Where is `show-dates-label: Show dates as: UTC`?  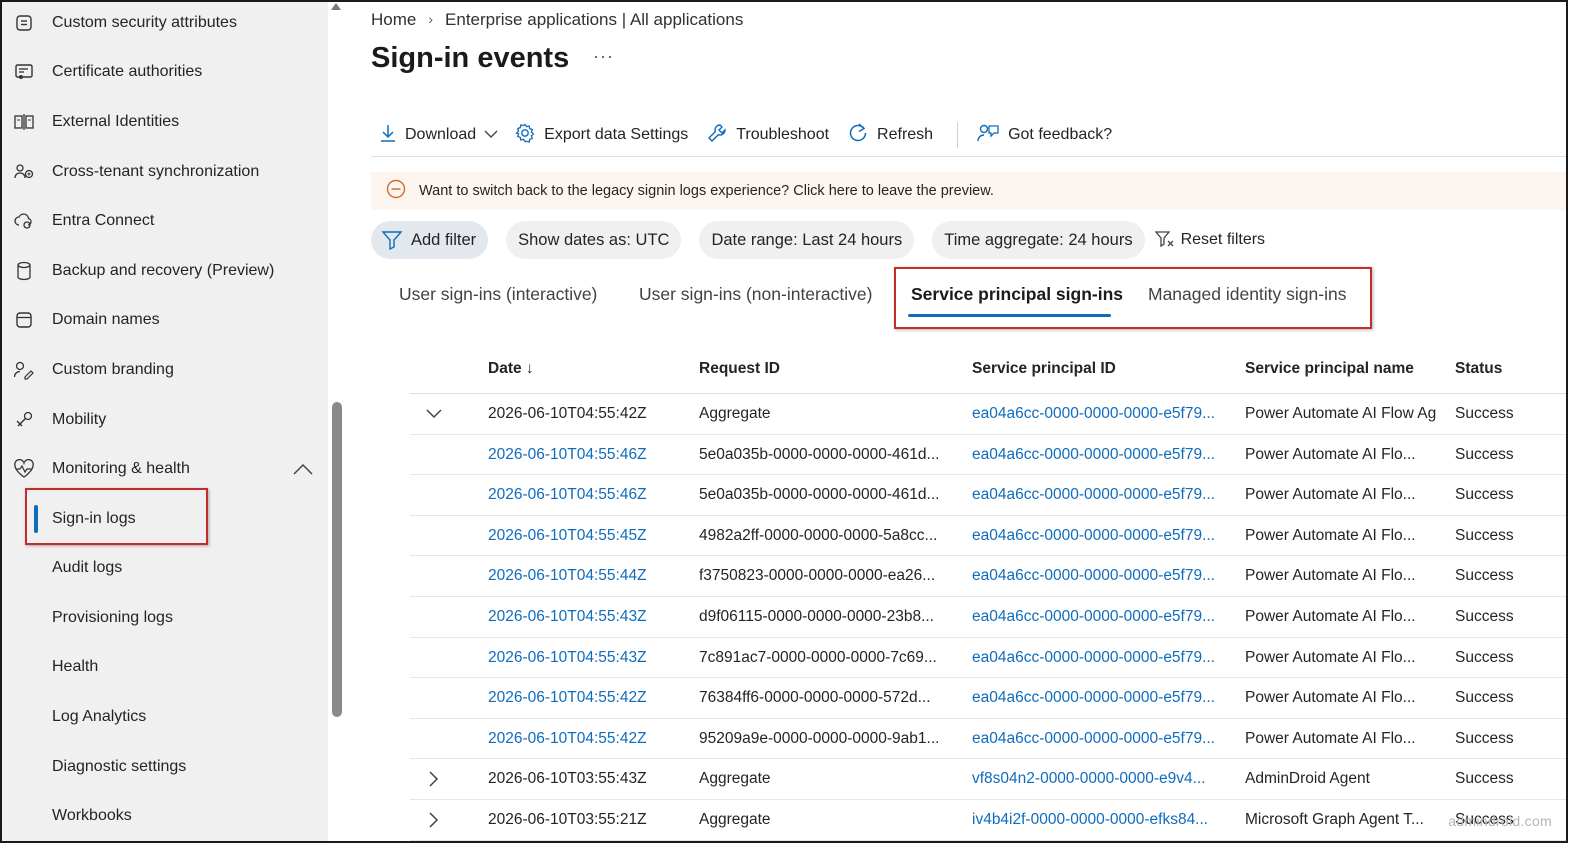 show-dates-label: Show dates as: UTC is located at coordinates (594, 239).